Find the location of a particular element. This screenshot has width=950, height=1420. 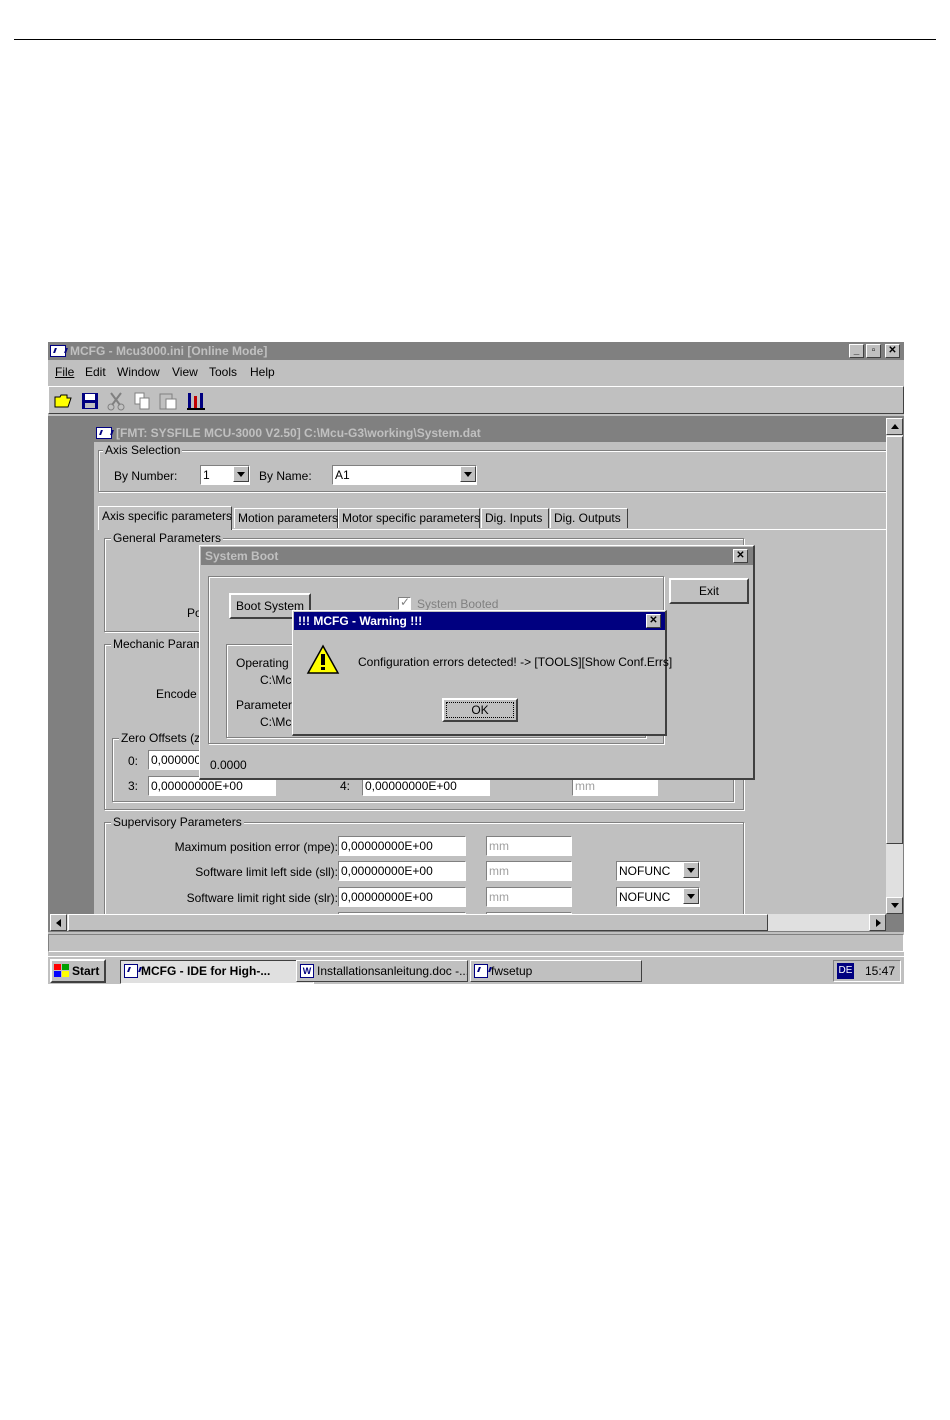

menu-window: Window is located at coordinates (138, 372).